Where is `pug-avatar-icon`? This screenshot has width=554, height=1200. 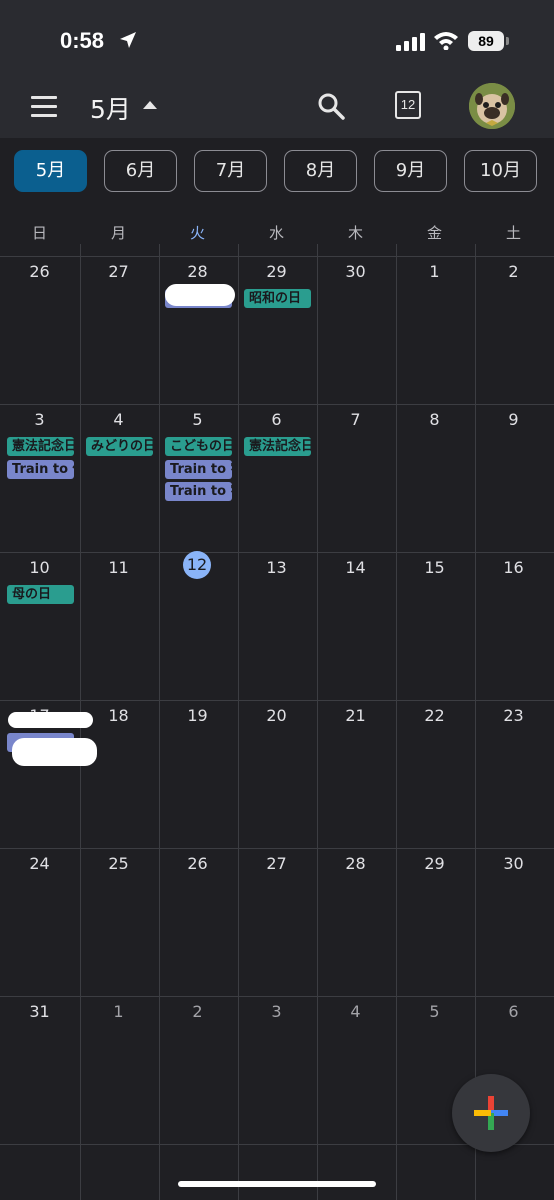 pug-avatar-icon is located at coordinates (492, 106).